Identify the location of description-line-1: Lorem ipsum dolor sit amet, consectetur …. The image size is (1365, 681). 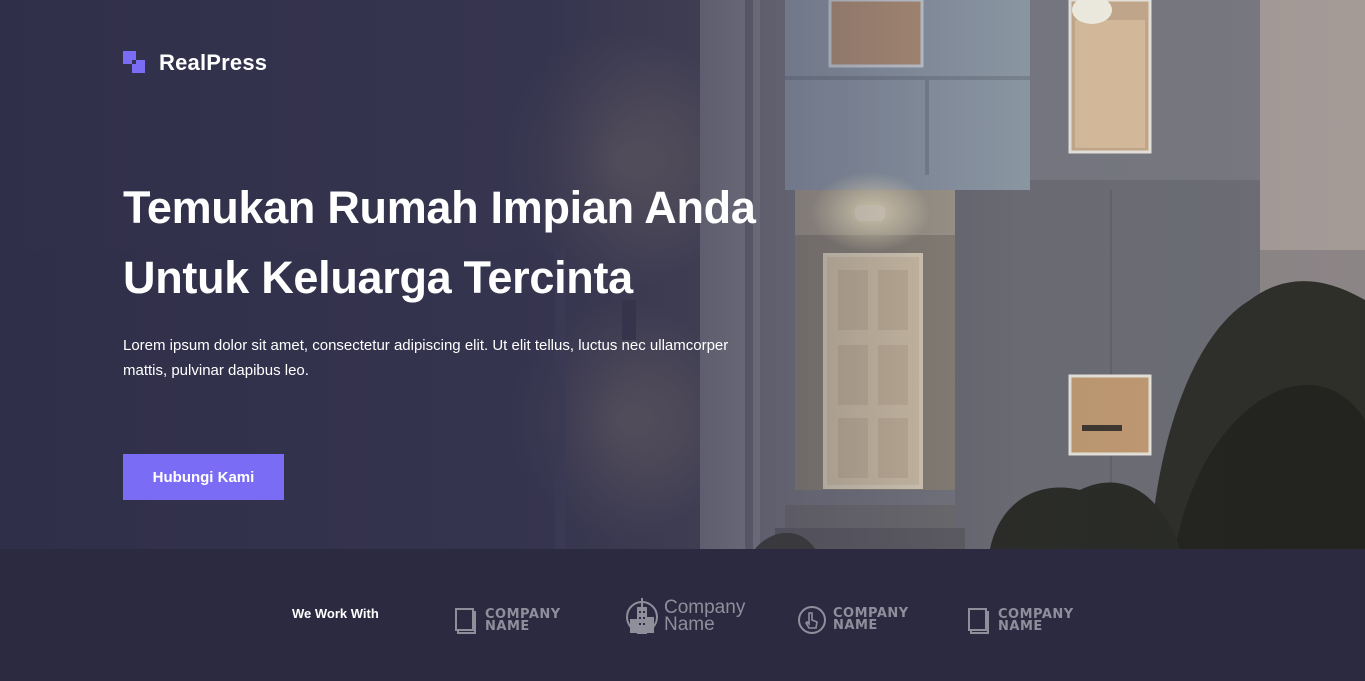
(426, 345).